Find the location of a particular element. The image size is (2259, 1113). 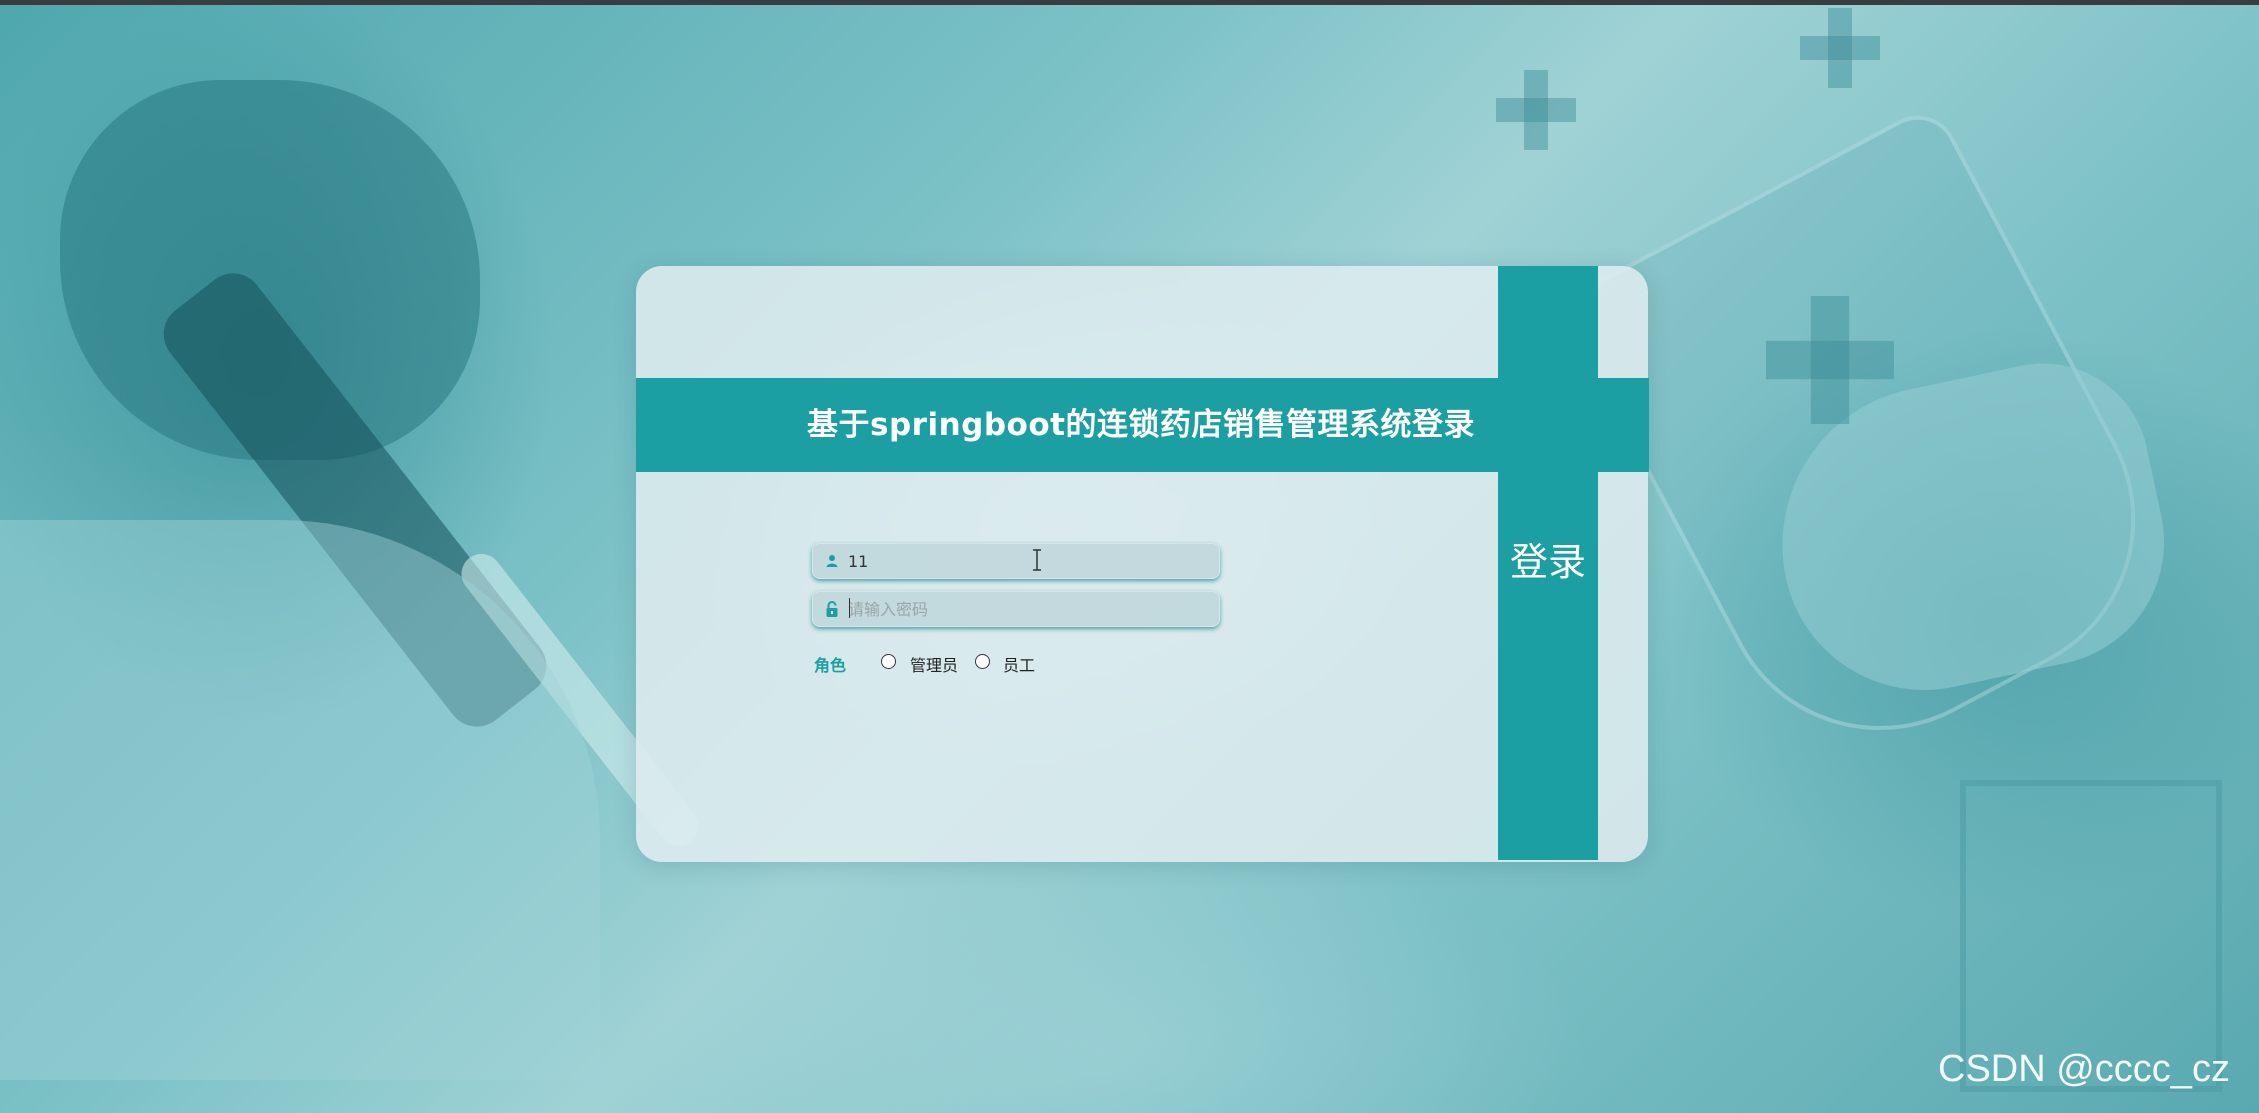

username-field is located at coordinates (1016, 561).